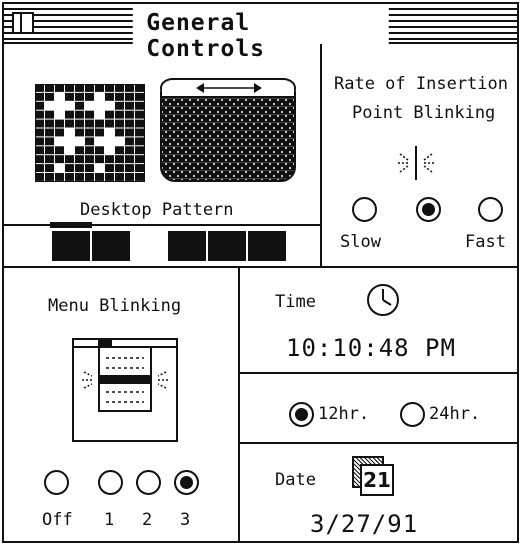  Describe the element at coordinates (148, 482) in the screenshot. I see `menu-blink-2-radio` at that location.